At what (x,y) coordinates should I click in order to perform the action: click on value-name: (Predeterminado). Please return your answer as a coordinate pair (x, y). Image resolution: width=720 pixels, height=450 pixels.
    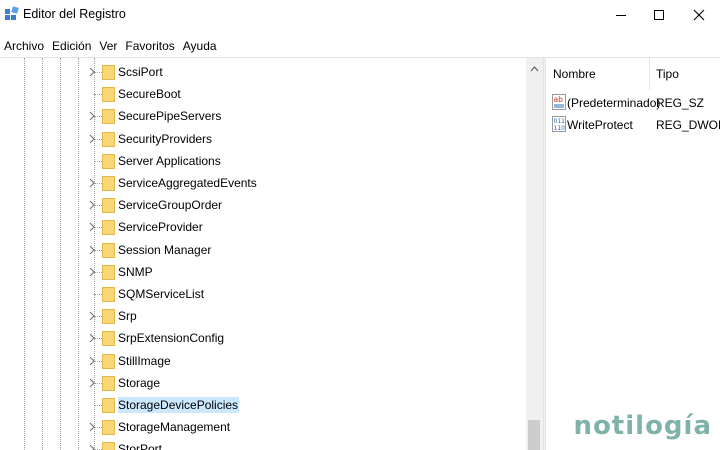
    Looking at the image, I should click on (614, 103).